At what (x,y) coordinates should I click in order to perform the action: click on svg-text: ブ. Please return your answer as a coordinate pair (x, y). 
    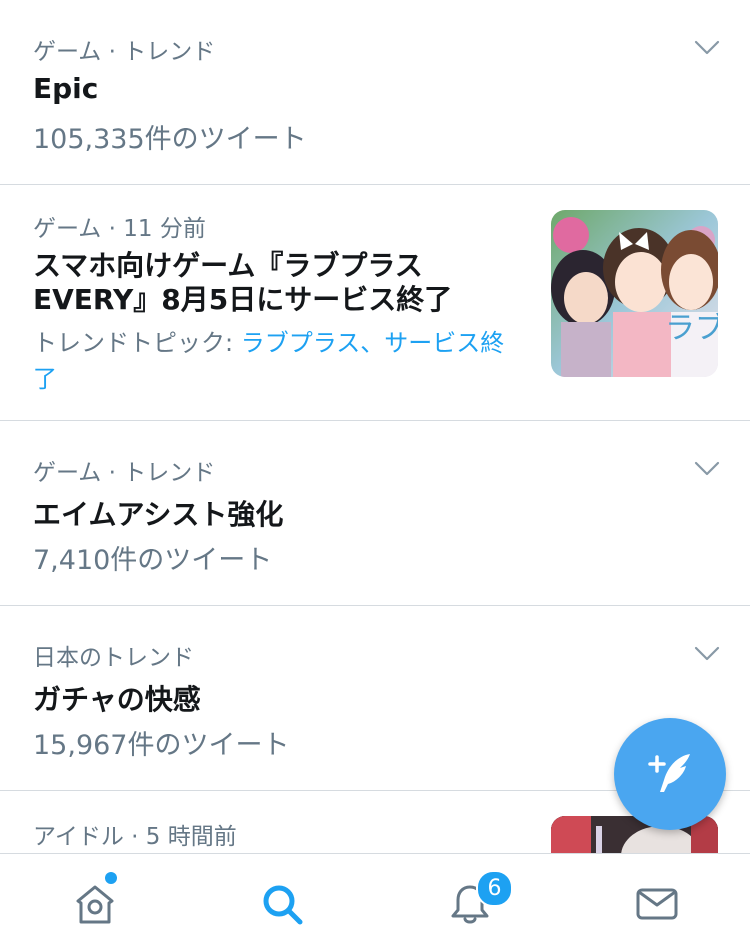
    Looking at the image, I should click on (706, 328).